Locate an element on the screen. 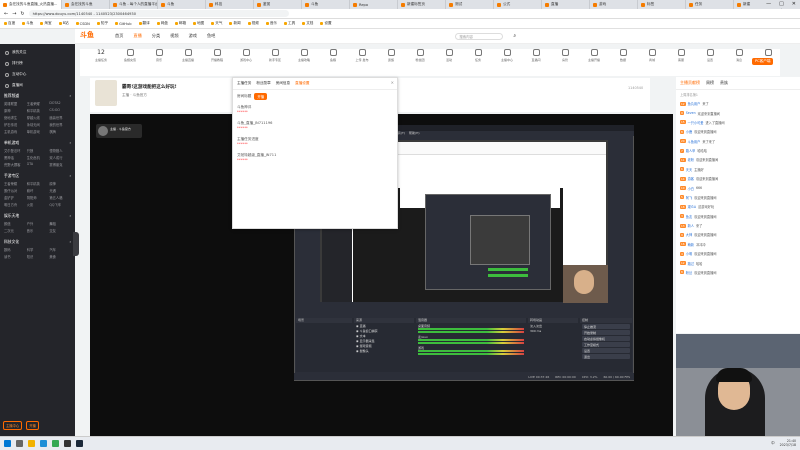 The width and height of the screenshot is (800, 450). chat-username: 一只小可爱 is located at coordinates (696, 122).